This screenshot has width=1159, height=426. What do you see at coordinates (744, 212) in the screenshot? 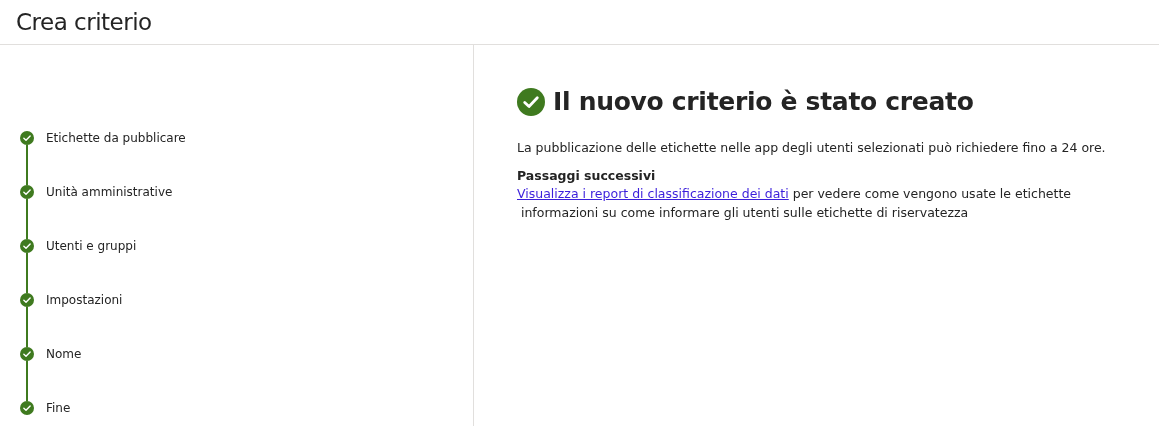
I see `info-text: informazioni su come informare gli utenti sulle etichette di riservatezza` at bounding box center [744, 212].